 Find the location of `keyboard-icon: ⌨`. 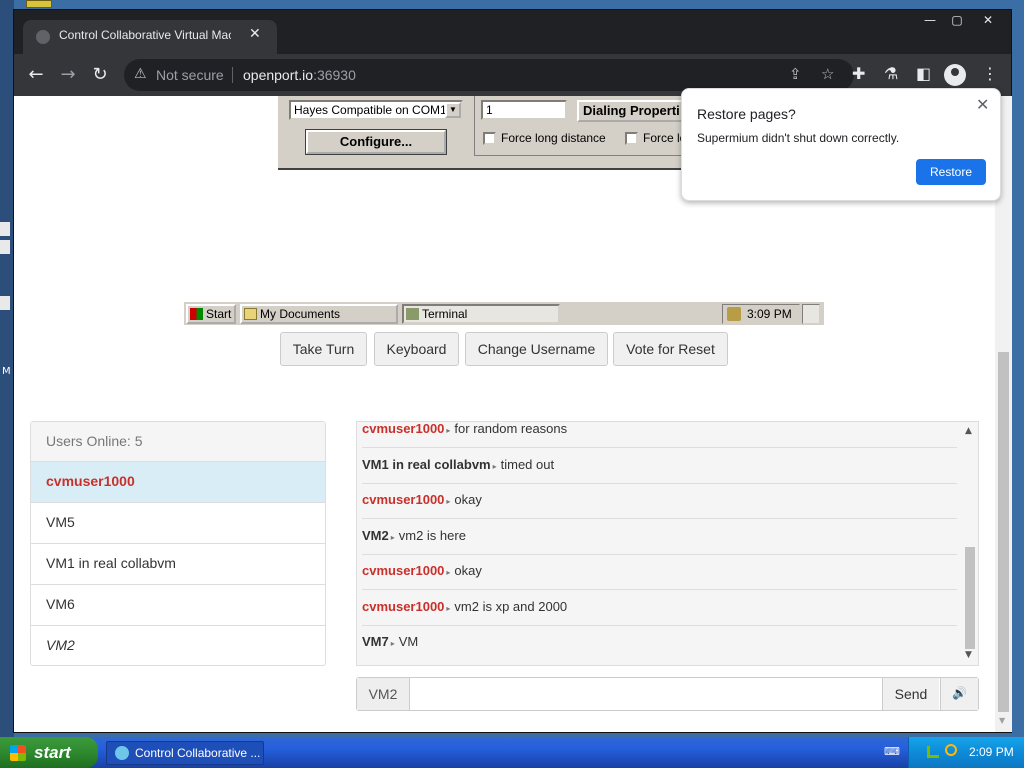

keyboard-icon: ⌨ is located at coordinates (892, 752).